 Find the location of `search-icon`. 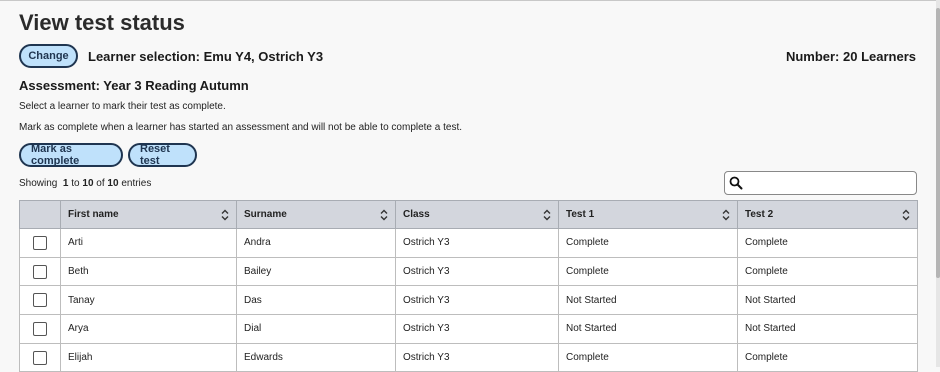

search-icon is located at coordinates (736, 183).